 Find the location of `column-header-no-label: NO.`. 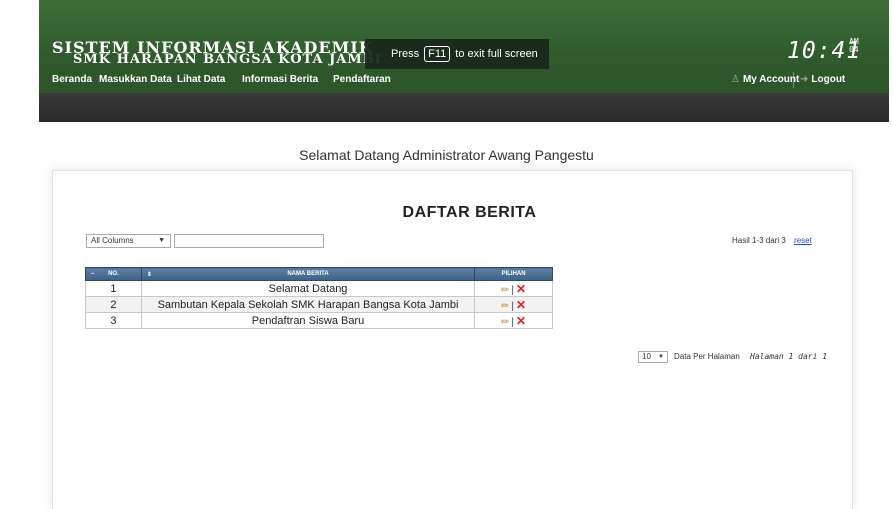

column-header-no-label: NO. is located at coordinates (113, 274).